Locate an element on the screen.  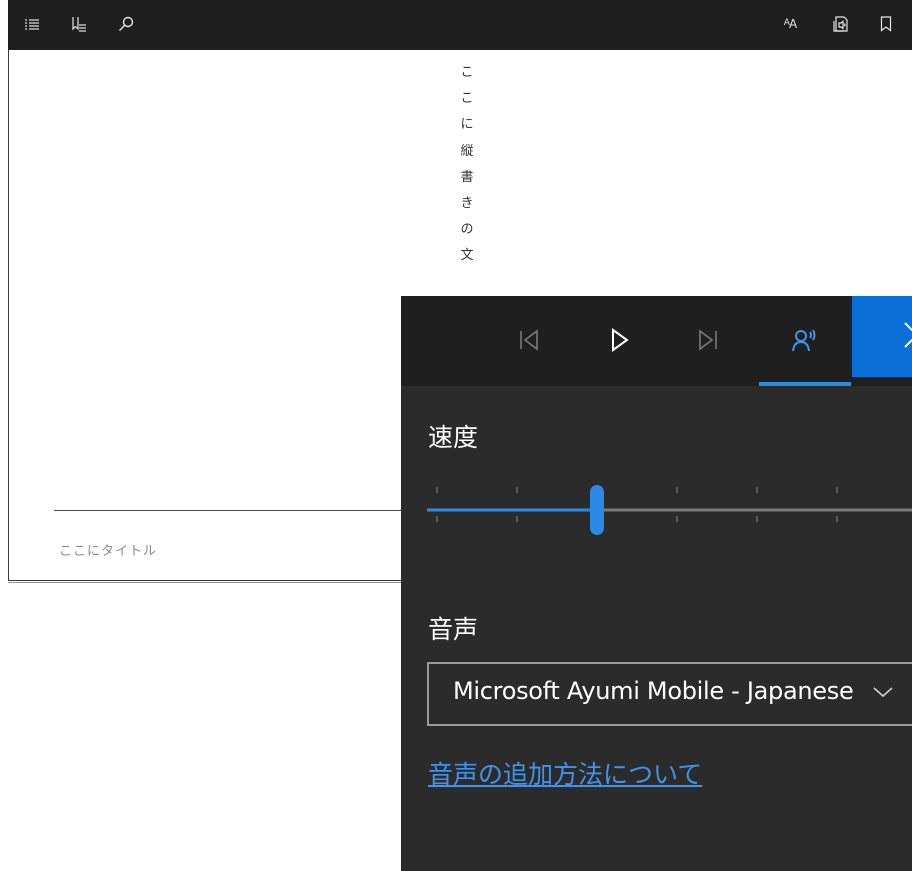
previous-paragraph-button is located at coordinates (529, 342).